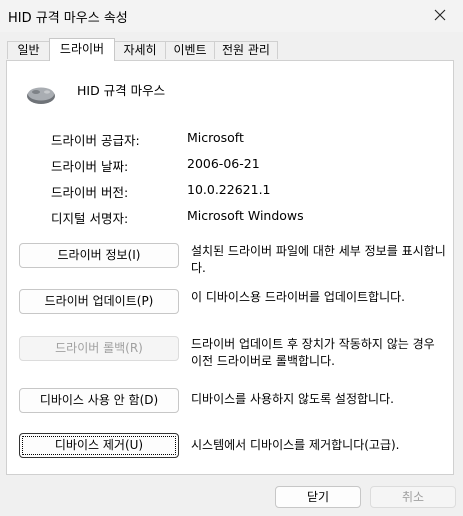 The width and height of the screenshot is (463, 516). Describe the element at coordinates (318, 497) in the screenshot. I see `ok-button: 닫기` at that location.